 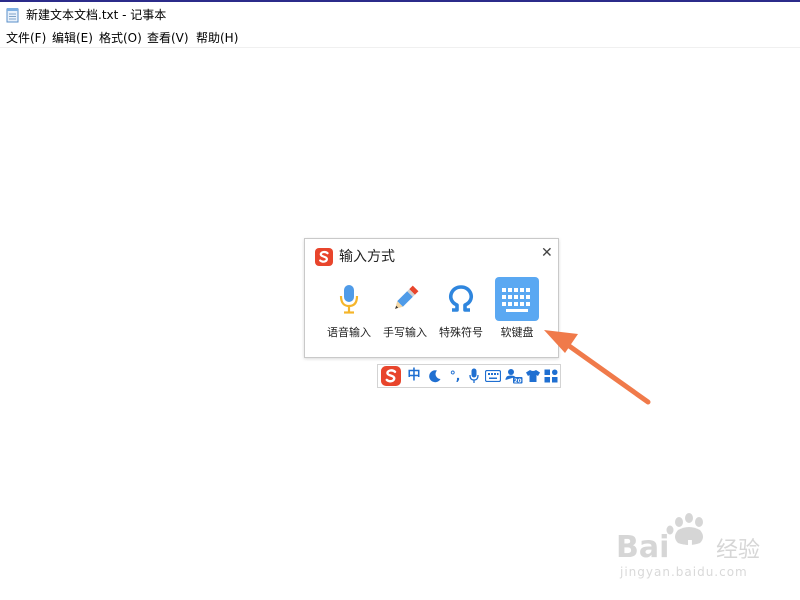 I want to click on panel-title: 输入方式, so click(x=367, y=257).